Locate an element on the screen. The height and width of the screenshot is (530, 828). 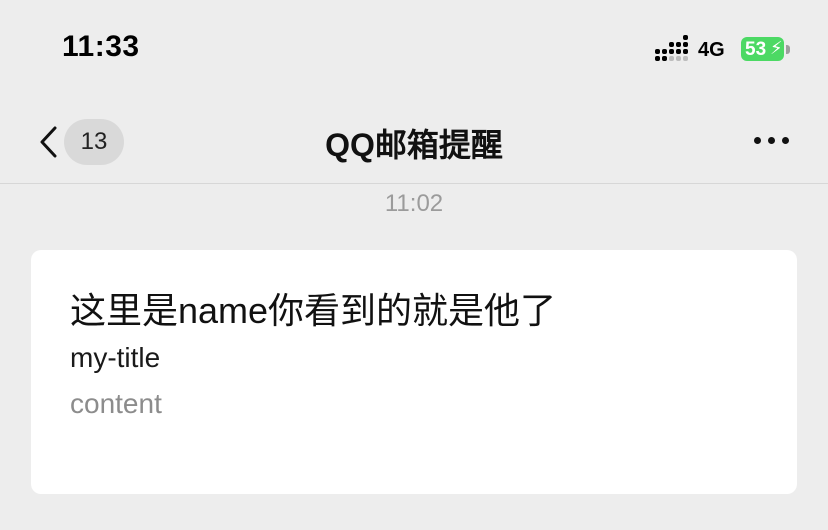
chevron-left-icon is located at coordinates (48, 142).